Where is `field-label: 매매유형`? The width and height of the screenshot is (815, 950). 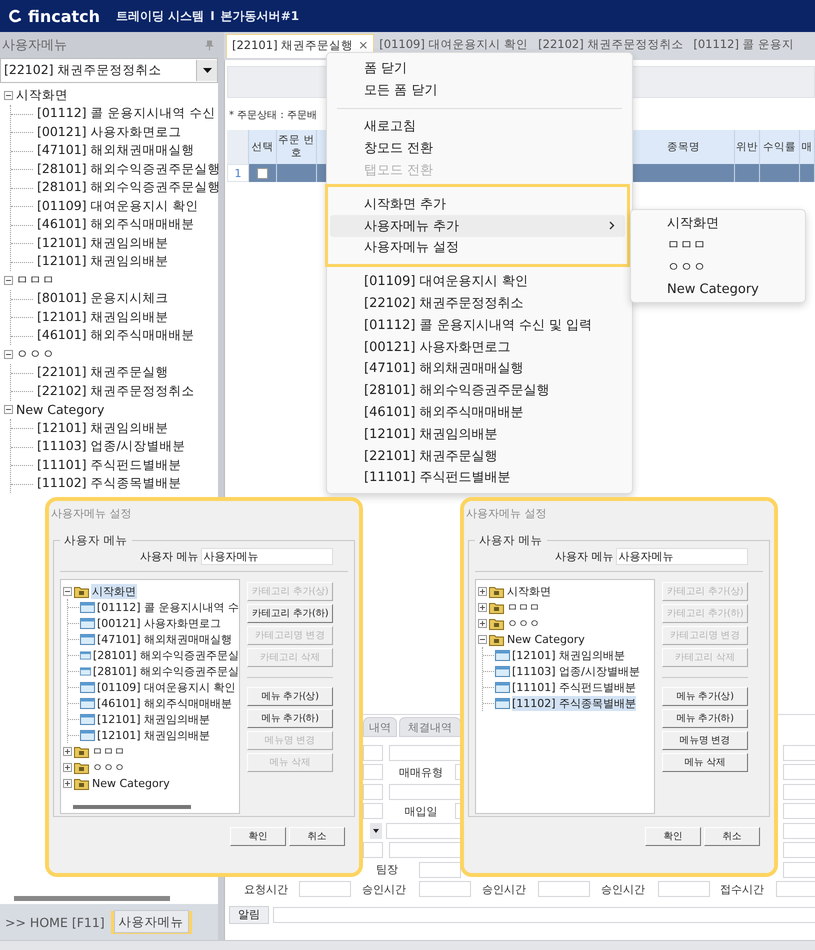
field-label: 매매유형 is located at coordinates (421, 772).